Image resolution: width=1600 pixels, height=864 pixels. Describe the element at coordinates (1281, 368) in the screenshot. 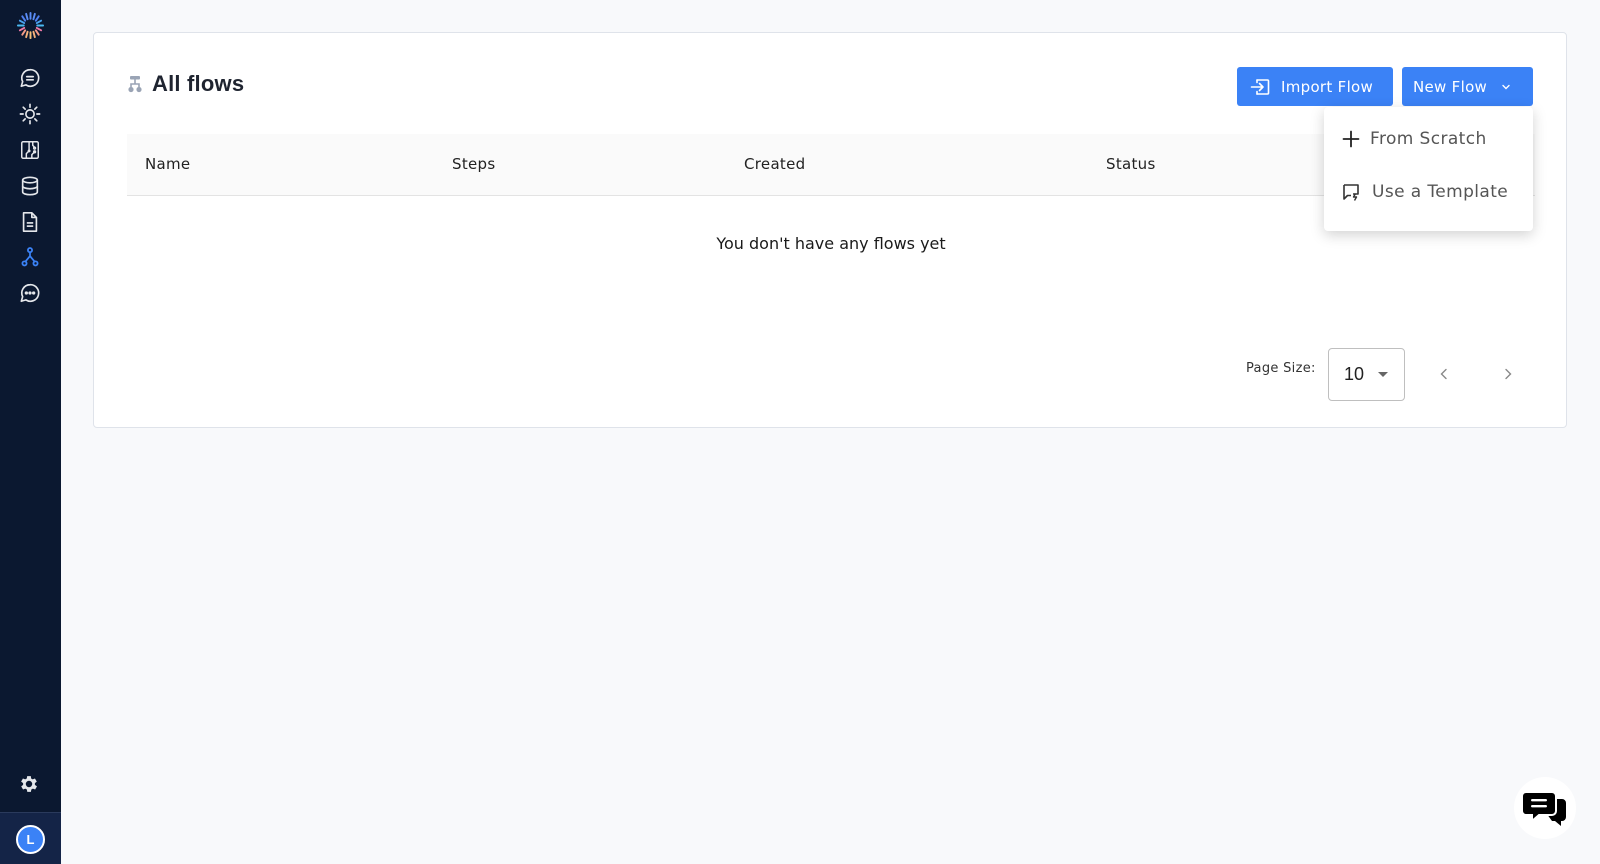

I see `page-size-label: Page Size:` at that location.